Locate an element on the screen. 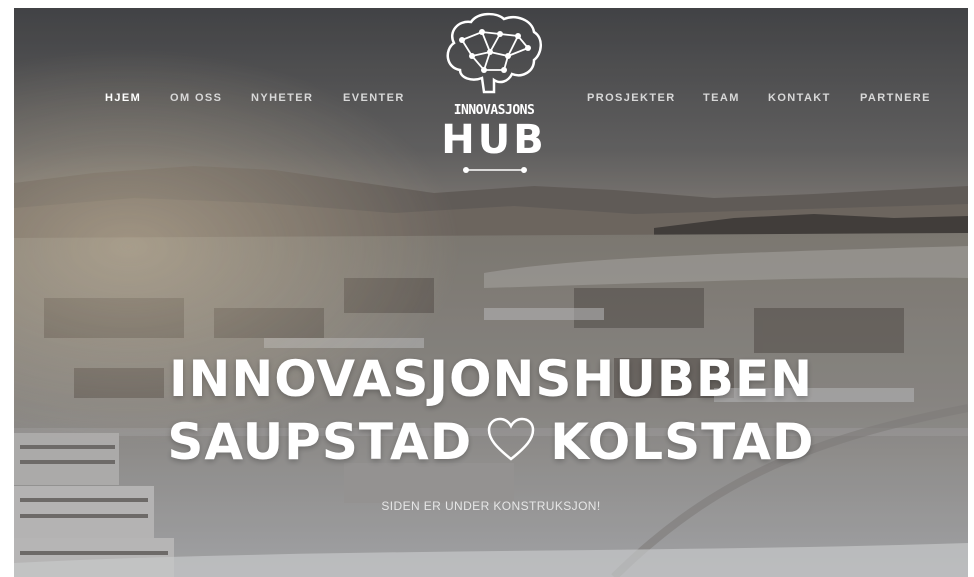 This screenshot has height=577, width=974. logo-underline-icon is located at coordinates (495, 170).